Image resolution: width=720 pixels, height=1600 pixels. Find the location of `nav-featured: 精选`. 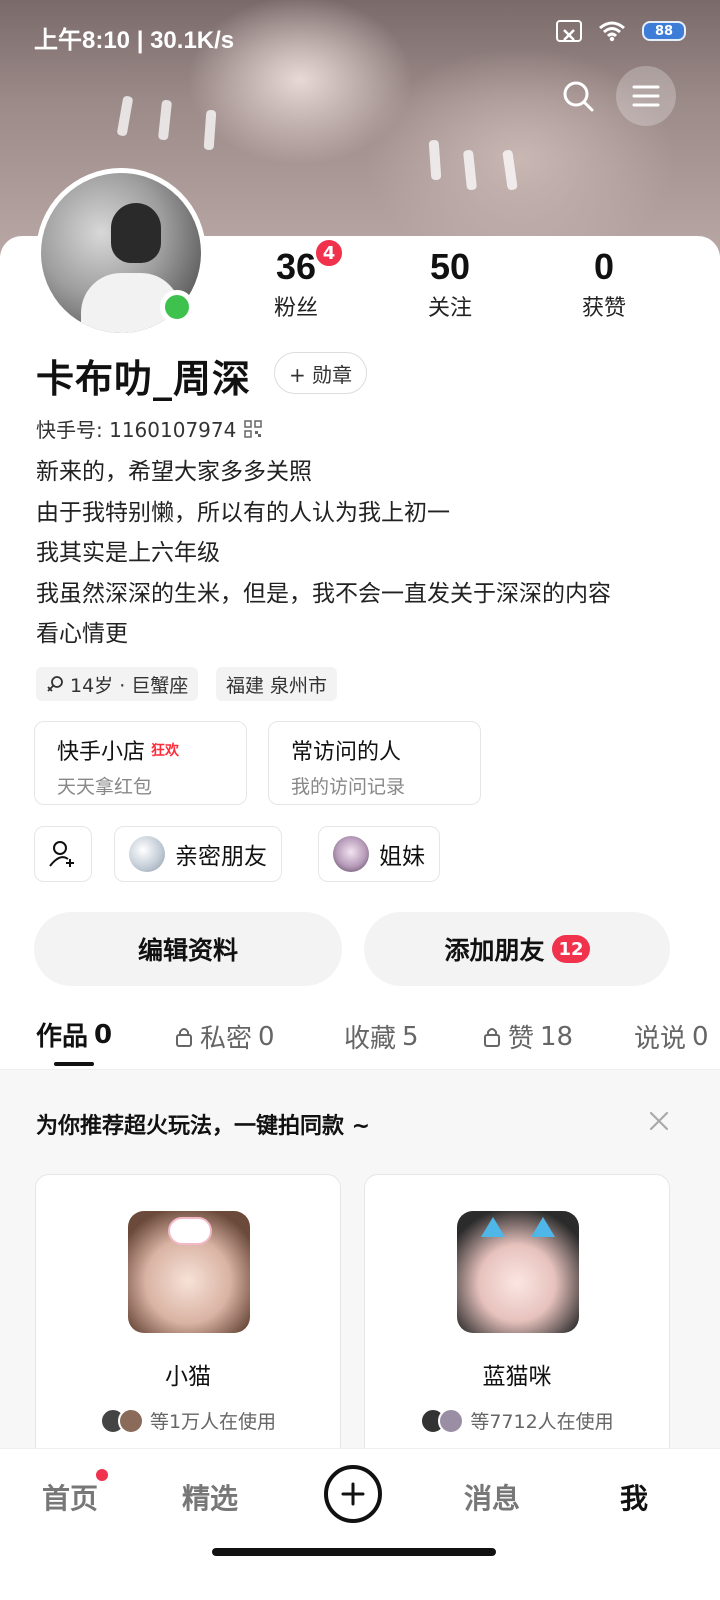

nav-featured: 精选 is located at coordinates (210, 1497).